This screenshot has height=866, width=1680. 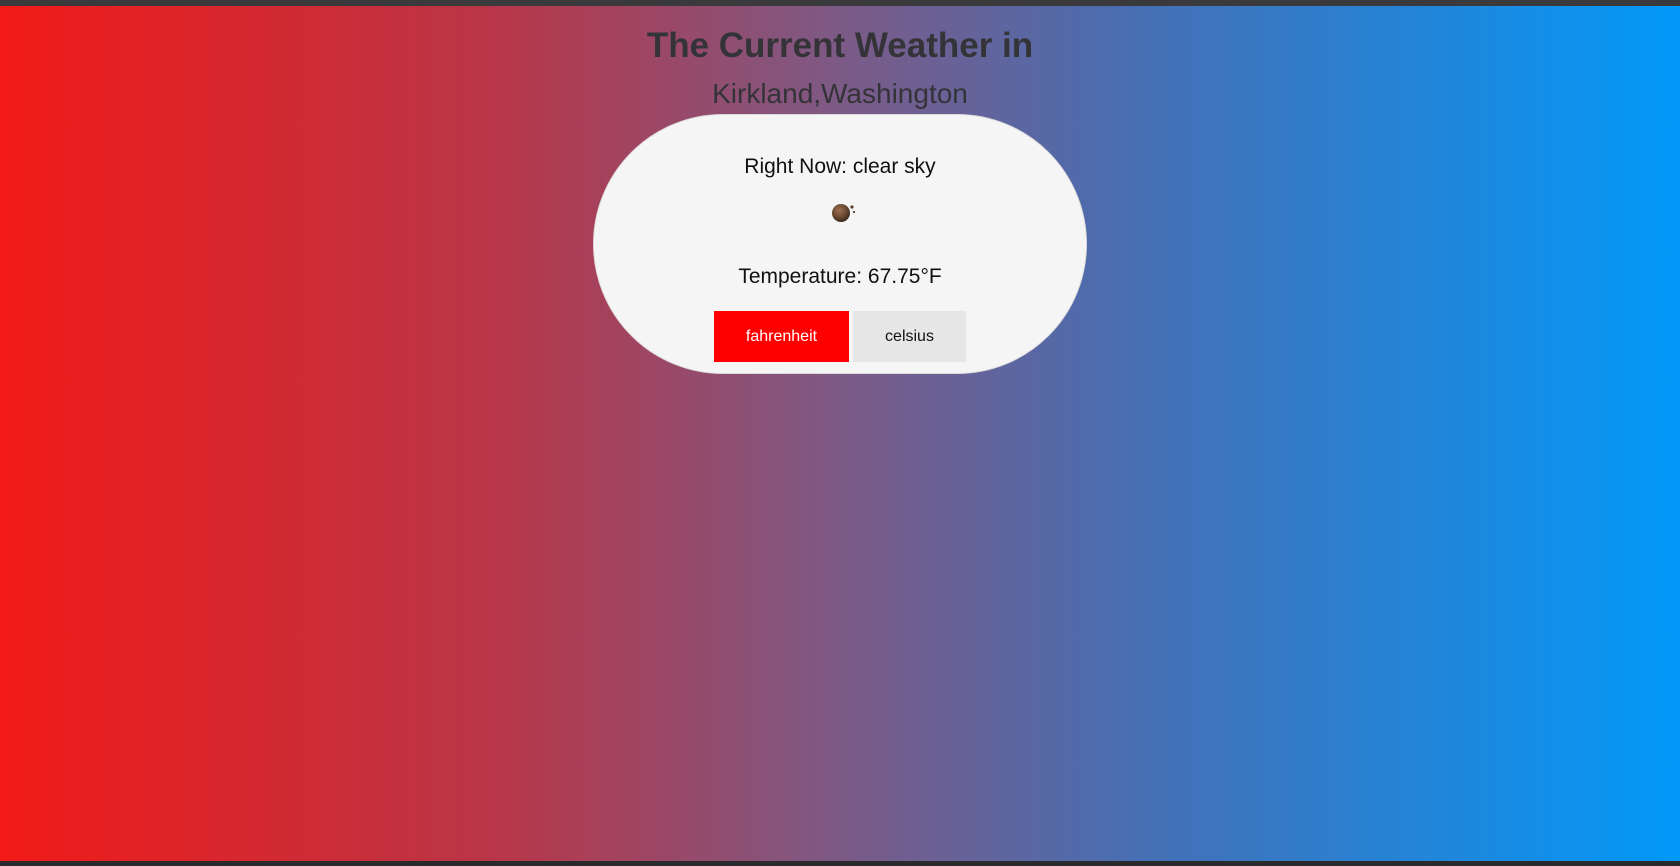 What do you see at coordinates (840, 45) in the screenshot?
I see `page-title: The Current Weather in` at bounding box center [840, 45].